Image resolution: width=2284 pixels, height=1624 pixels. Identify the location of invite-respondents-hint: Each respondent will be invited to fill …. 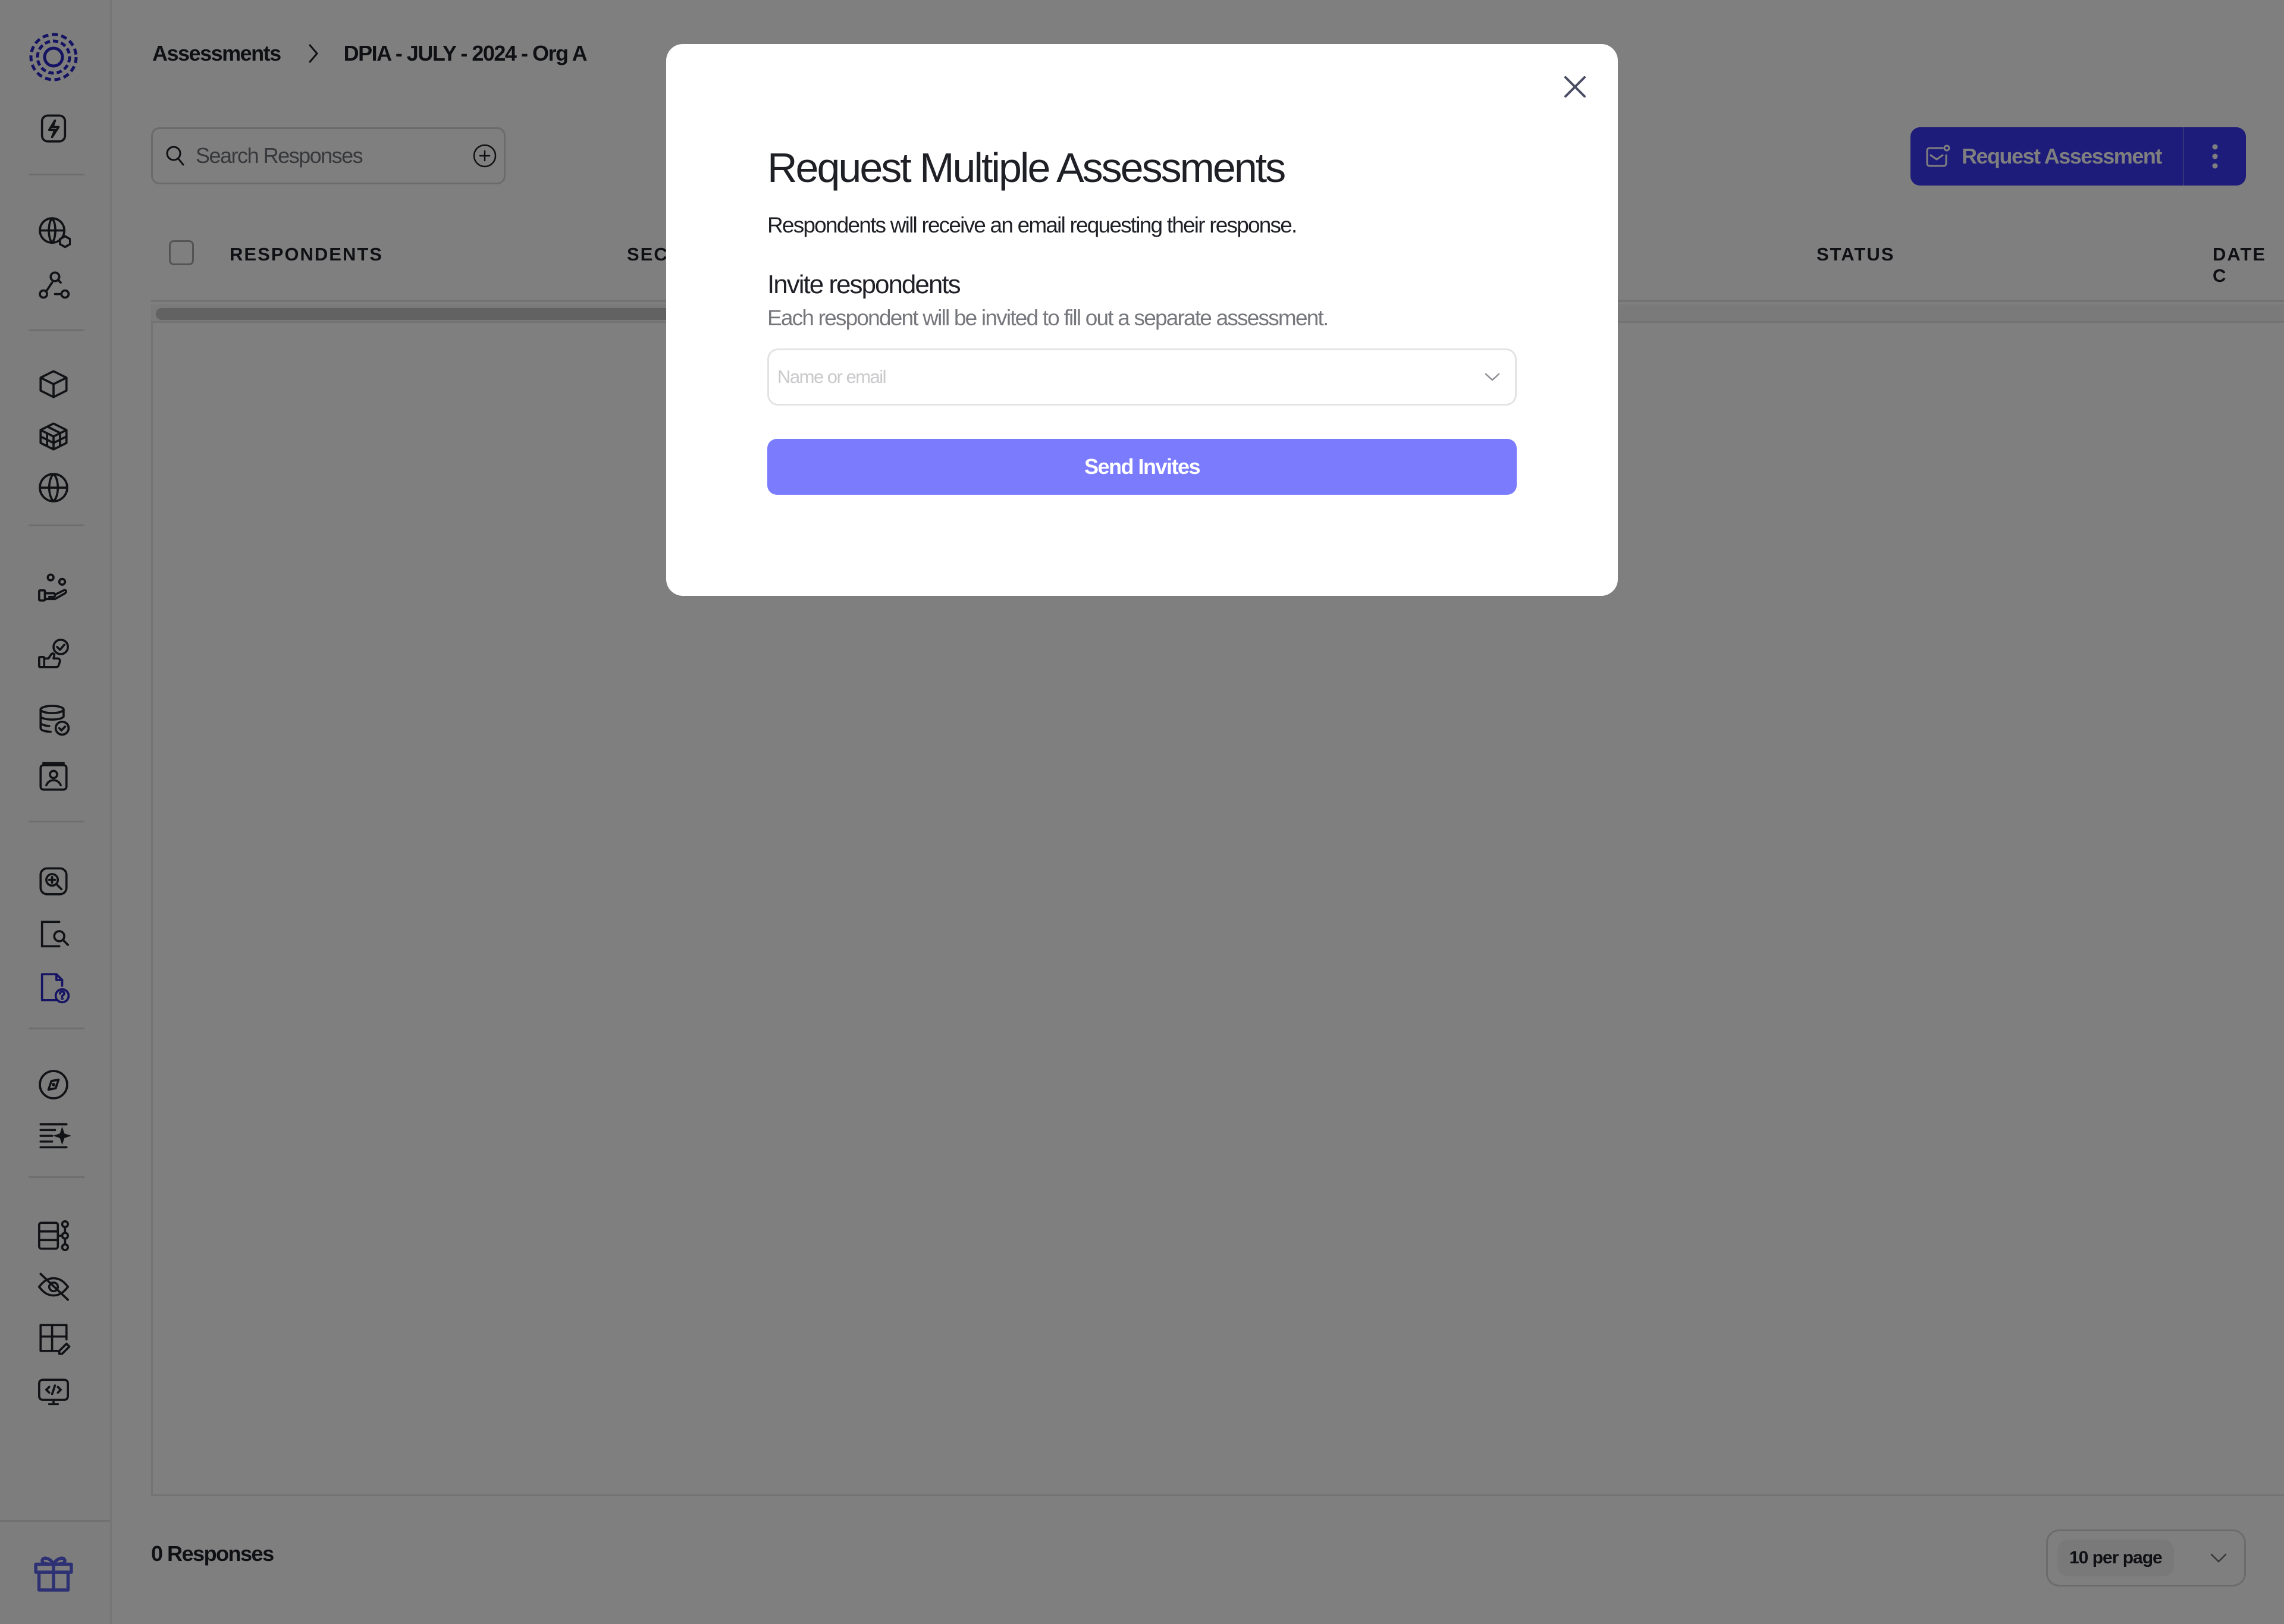
(1048, 318).